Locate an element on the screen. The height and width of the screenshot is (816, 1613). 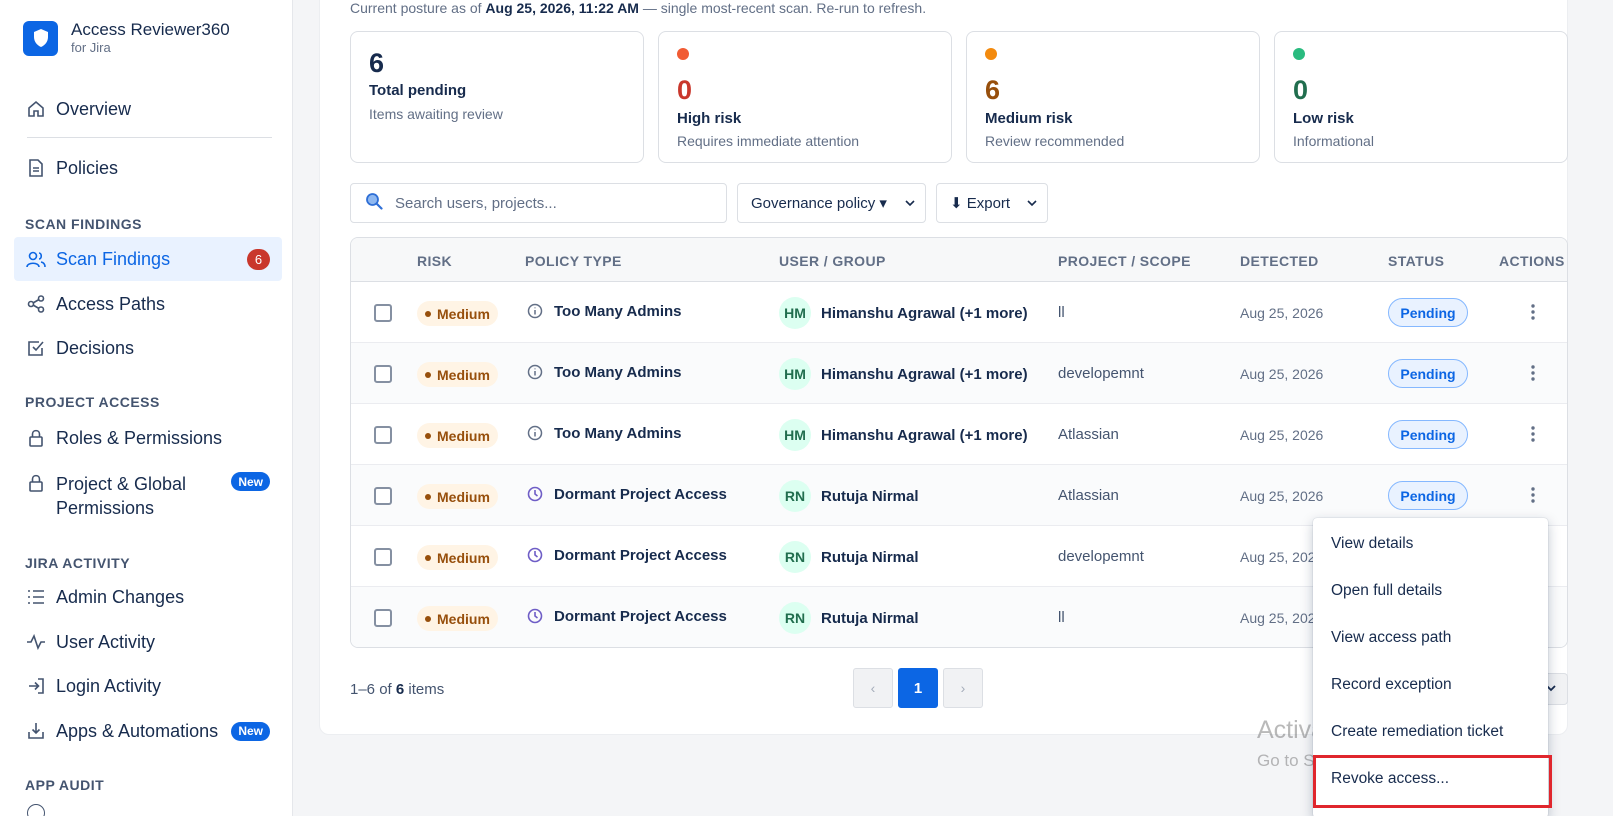
column-header-project-scope: PROJECT / SCOPE is located at coordinates (1124, 261).